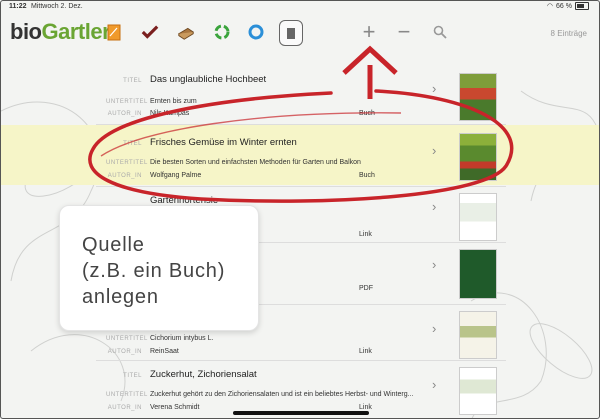 Image resolution: width=600 pixels, height=419 pixels. What do you see at coordinates (291, 33) in the screenshot?
I see `tablet-icon` at bounding box center [291, 33].